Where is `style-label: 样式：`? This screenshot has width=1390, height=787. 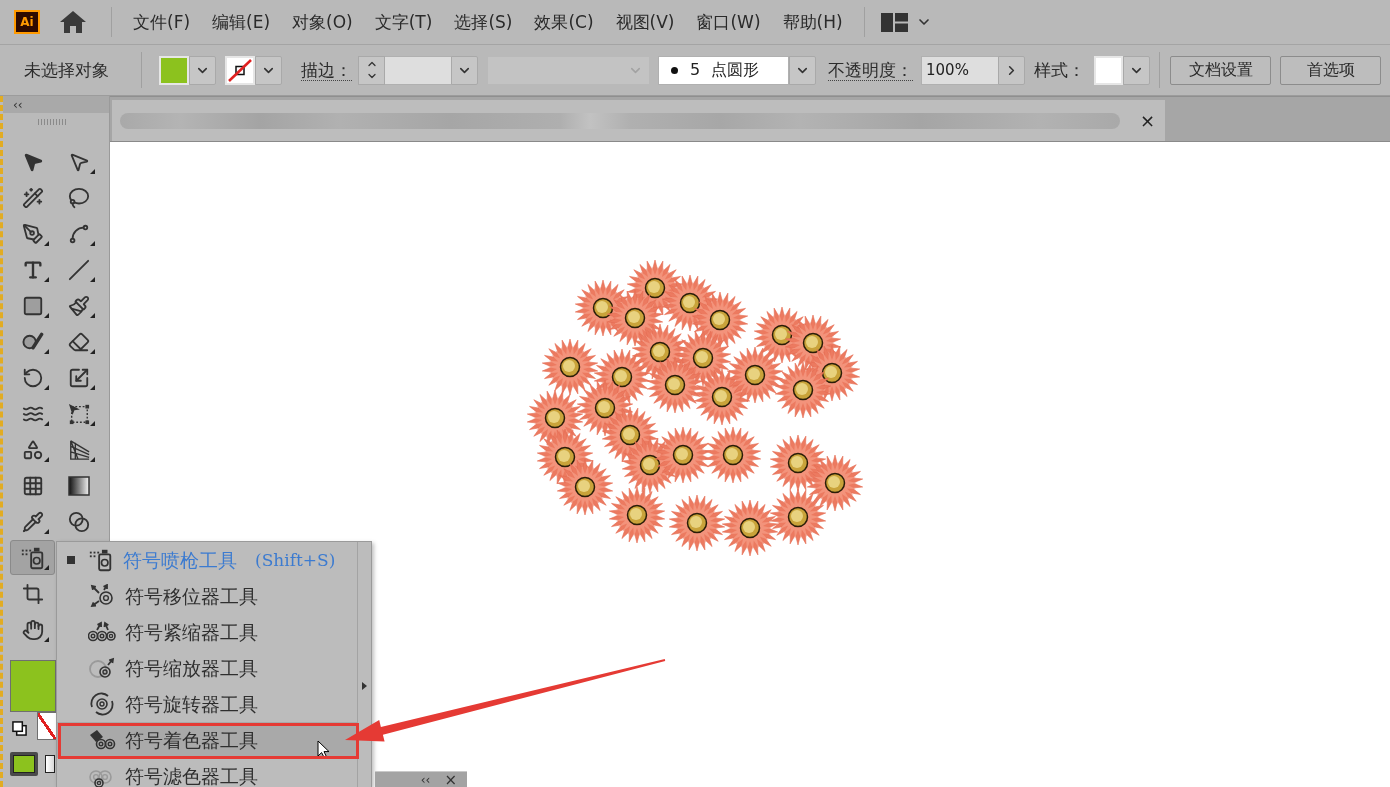 style-label: 样式： is located at coordinates (1059, 70).